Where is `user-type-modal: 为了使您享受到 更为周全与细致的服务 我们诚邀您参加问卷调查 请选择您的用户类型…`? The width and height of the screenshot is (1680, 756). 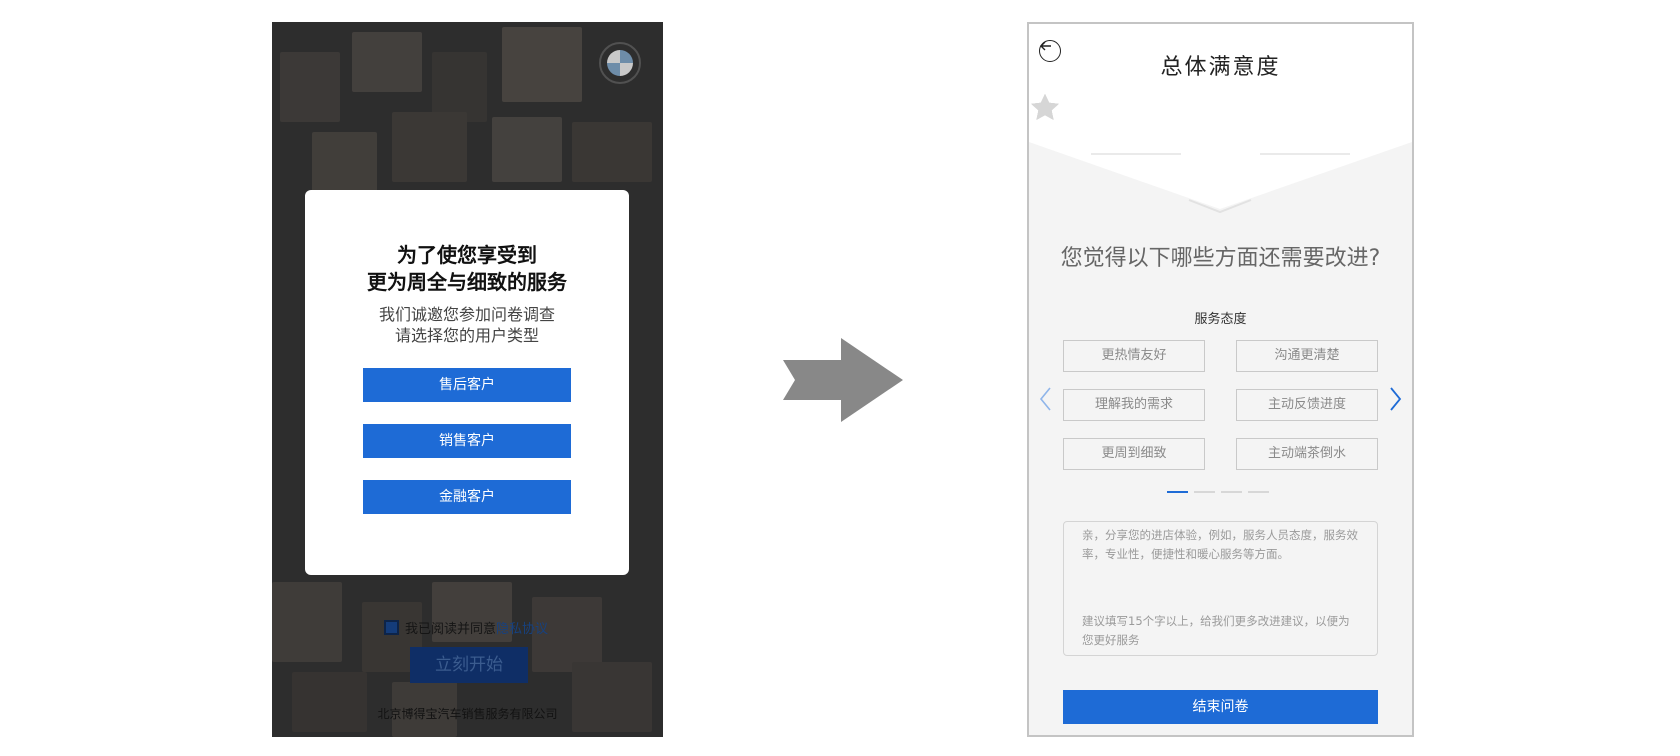
user-type-modal: 为了使您享受到 更为周全与细致的服务 我们诚邀您参加问卷调查 请选择您的用户类型… is located at coordinates (467, 382).